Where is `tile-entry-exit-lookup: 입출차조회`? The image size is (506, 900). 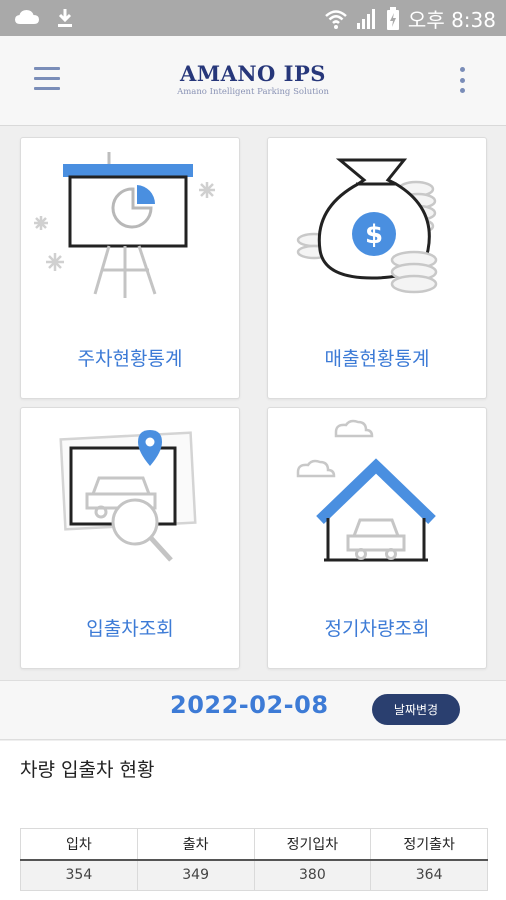 tile-entry-exit-lookup: 입출차조회 is located at coordinates (130, 538).